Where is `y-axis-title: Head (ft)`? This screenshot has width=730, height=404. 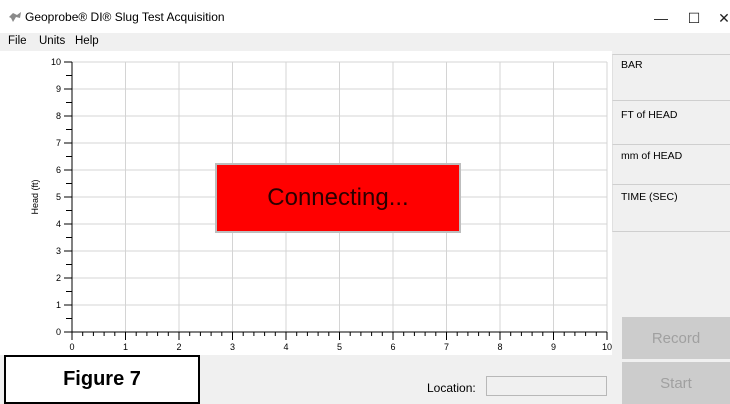 y-axis-title: Head (ft) is located at coordinates (35, 196).